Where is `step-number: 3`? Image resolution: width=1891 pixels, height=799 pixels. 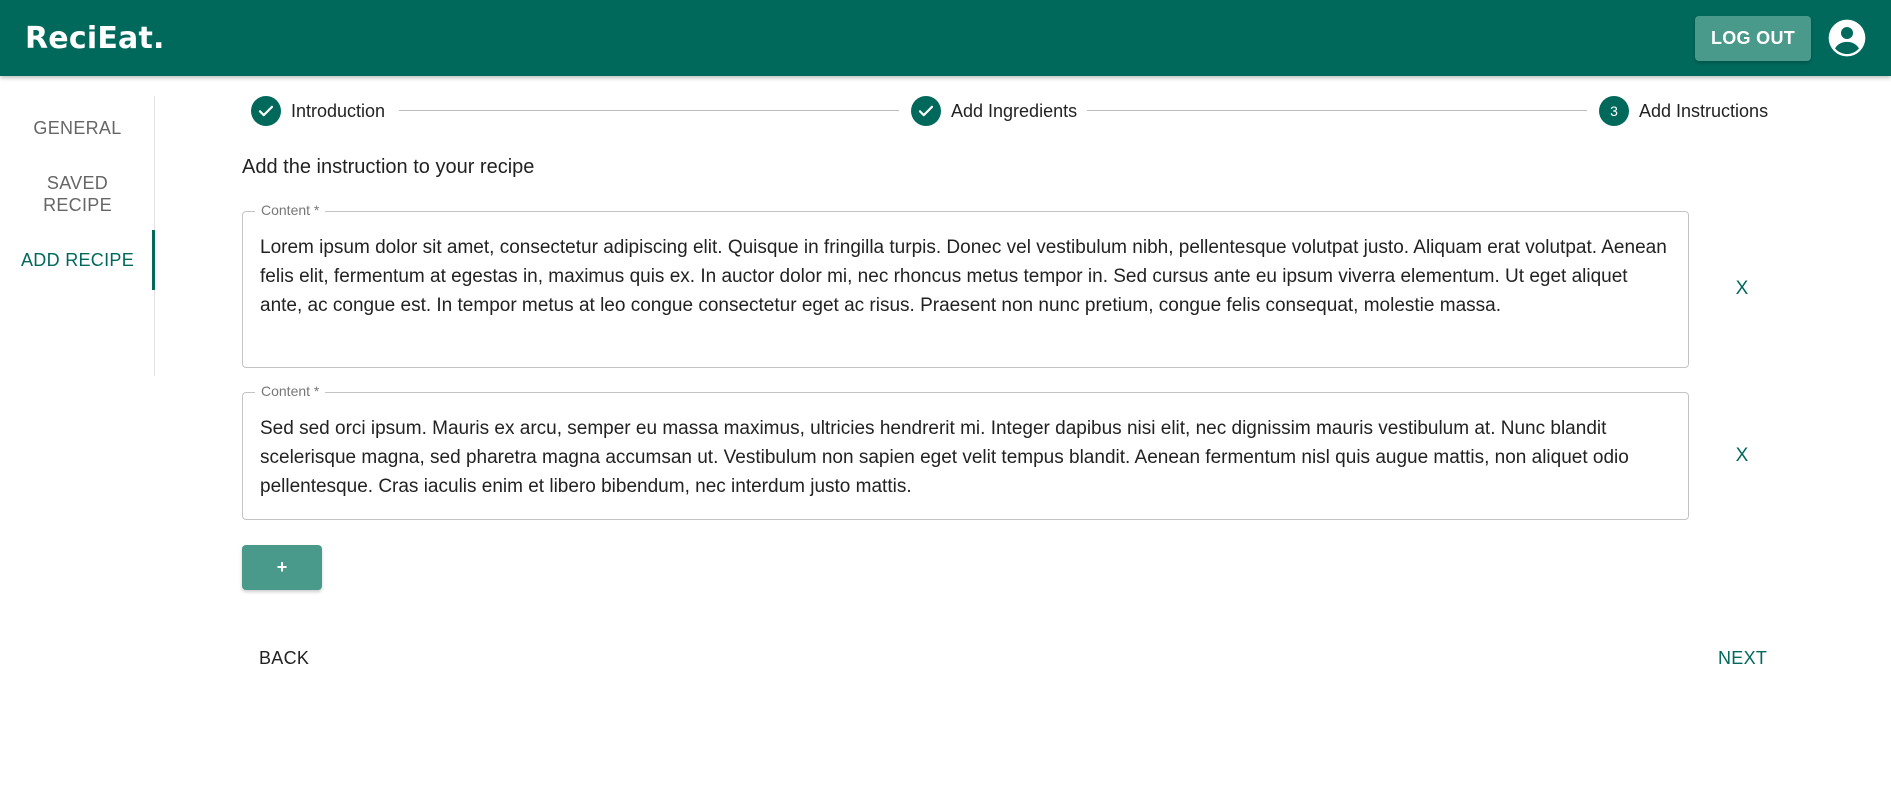 step-number: 3 is located at coordinates (1614, 111).